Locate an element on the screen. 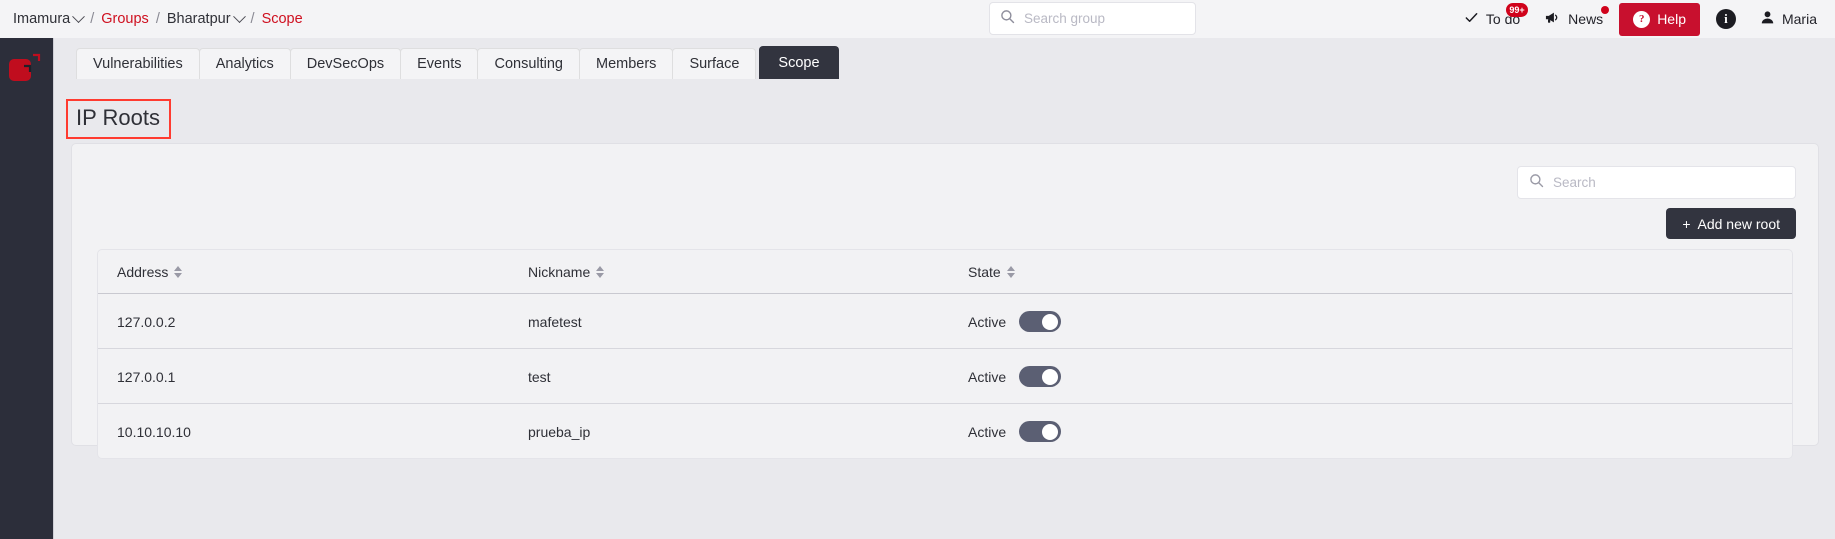 The height and width of the screenshot is (539, 1835). cell-nickname: test is located at coordinates (748, 376).